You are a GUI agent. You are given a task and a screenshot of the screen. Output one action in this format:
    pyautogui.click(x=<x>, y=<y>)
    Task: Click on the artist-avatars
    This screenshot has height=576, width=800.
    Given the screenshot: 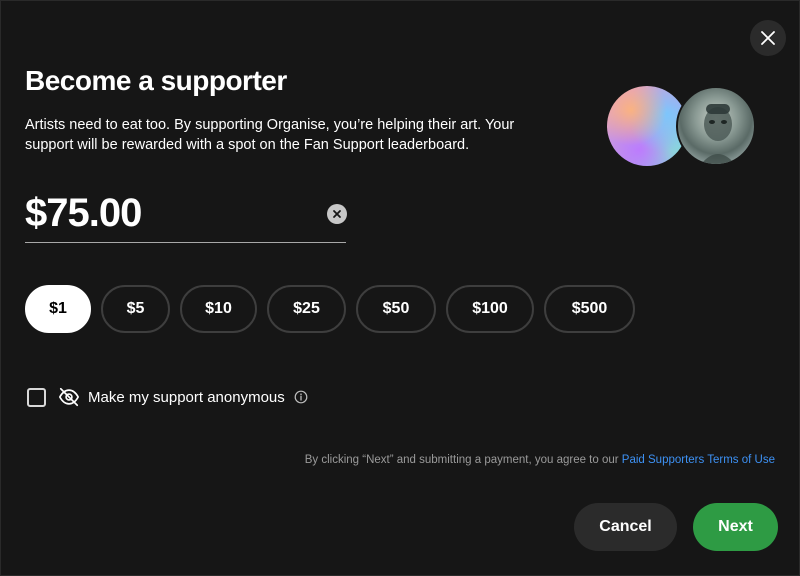 What is the action you would take?
    pyautogui.click(x=682, y=127)
    